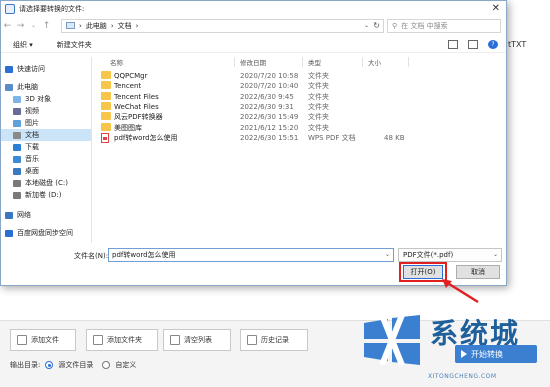  Describe the element at coordinates (17, 111) in the screenshot. I see `video-icon` at that location.